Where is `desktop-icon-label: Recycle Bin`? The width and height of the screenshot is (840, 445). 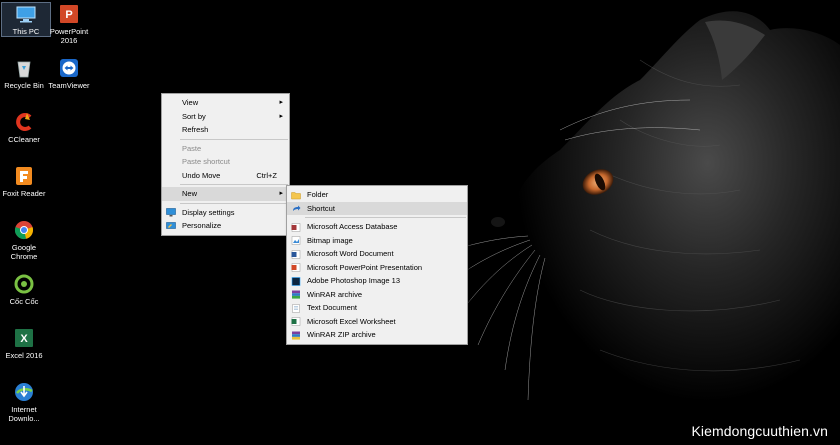 desktop-icon-label: Recycle Bin is located at coordinates (24, 85).